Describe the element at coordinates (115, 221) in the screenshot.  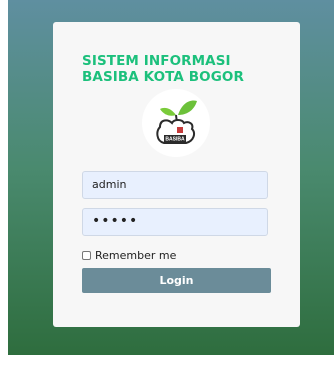
I see `password-value: •••••` at that location.